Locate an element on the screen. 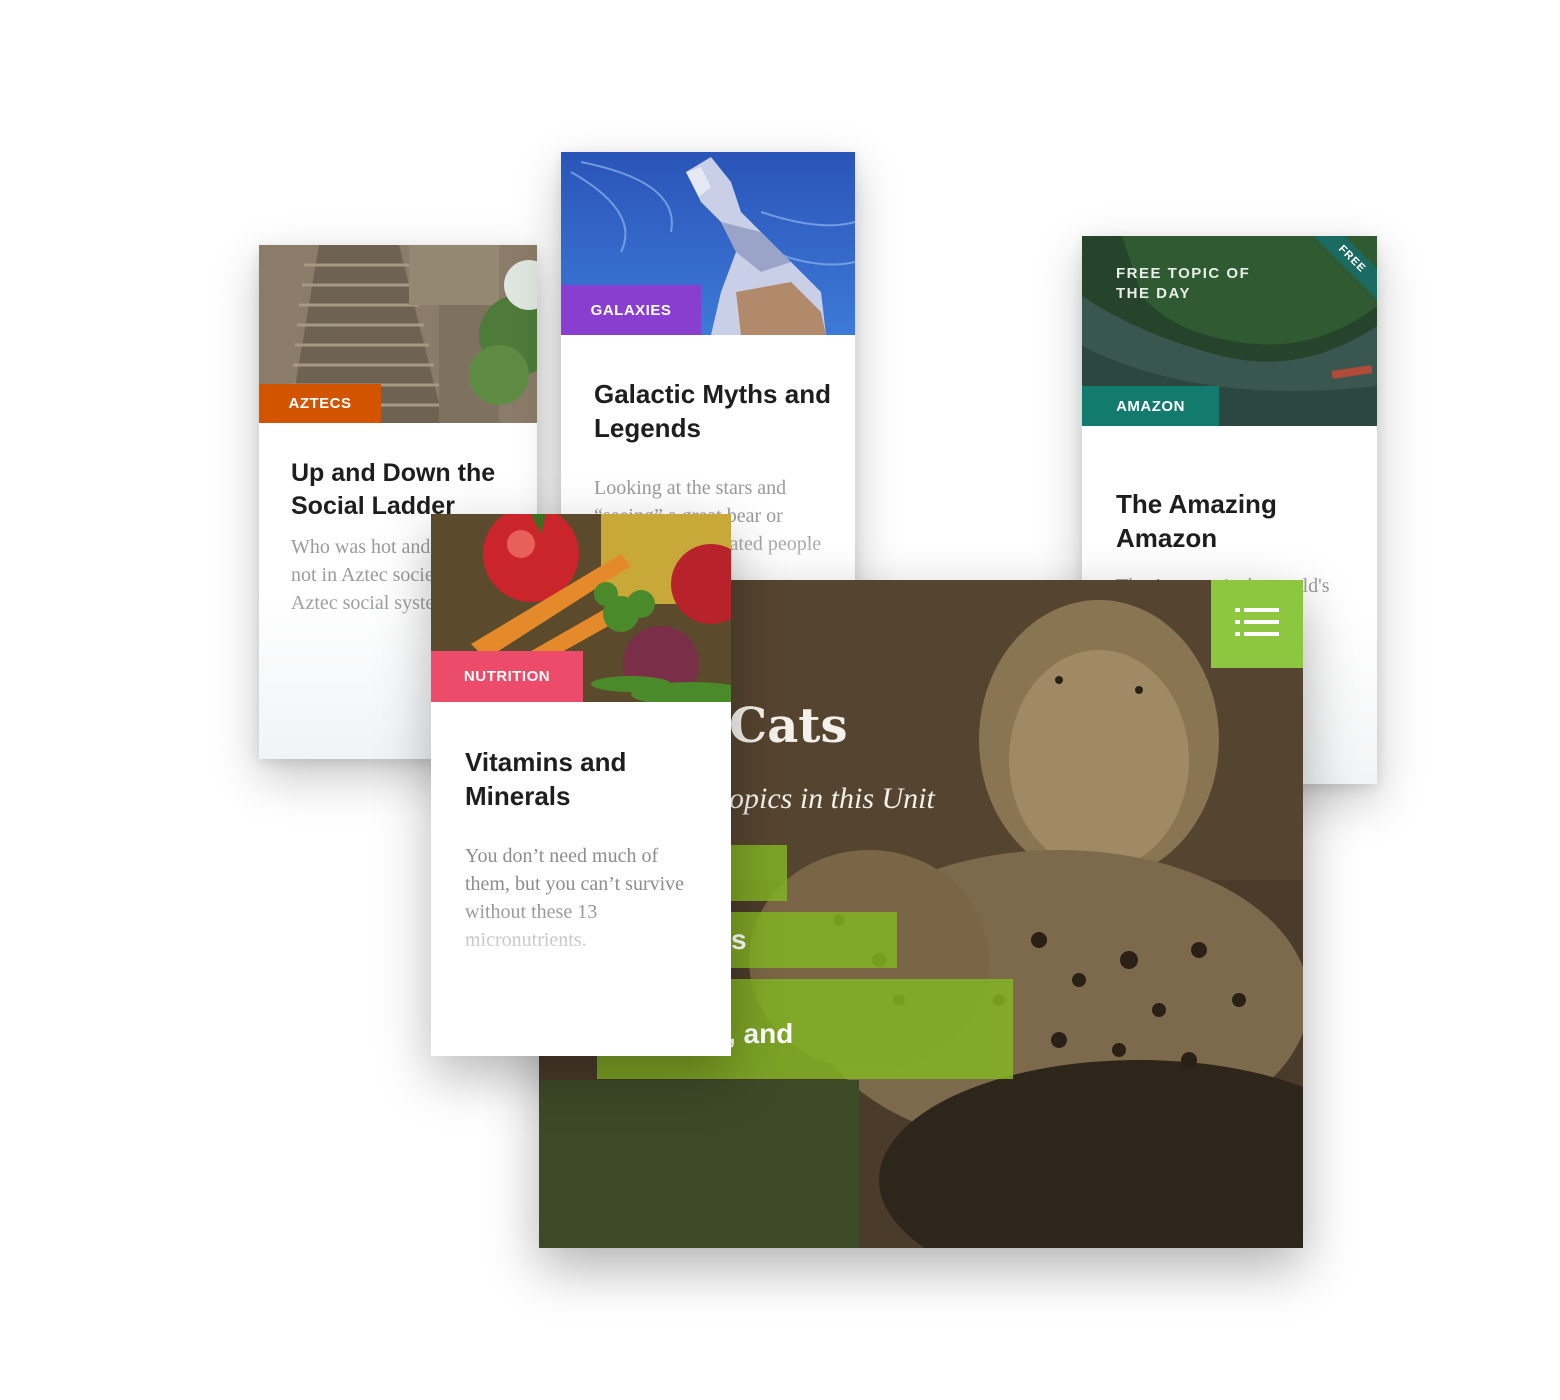 Image resolution: width=1560 pixels, height=1400 pixels. hamburger-menu-icon is located at coordinates (1257, 624).